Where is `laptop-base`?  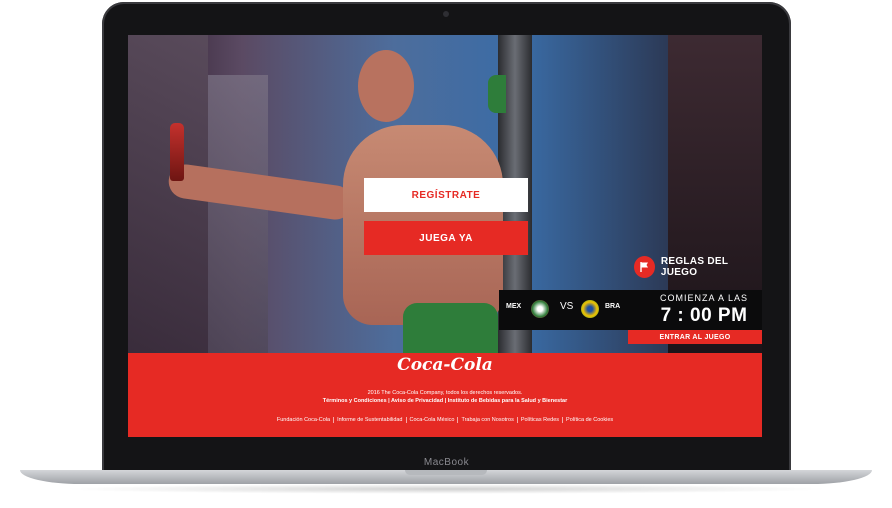
laptop-base is located at coordinates (446, 477).